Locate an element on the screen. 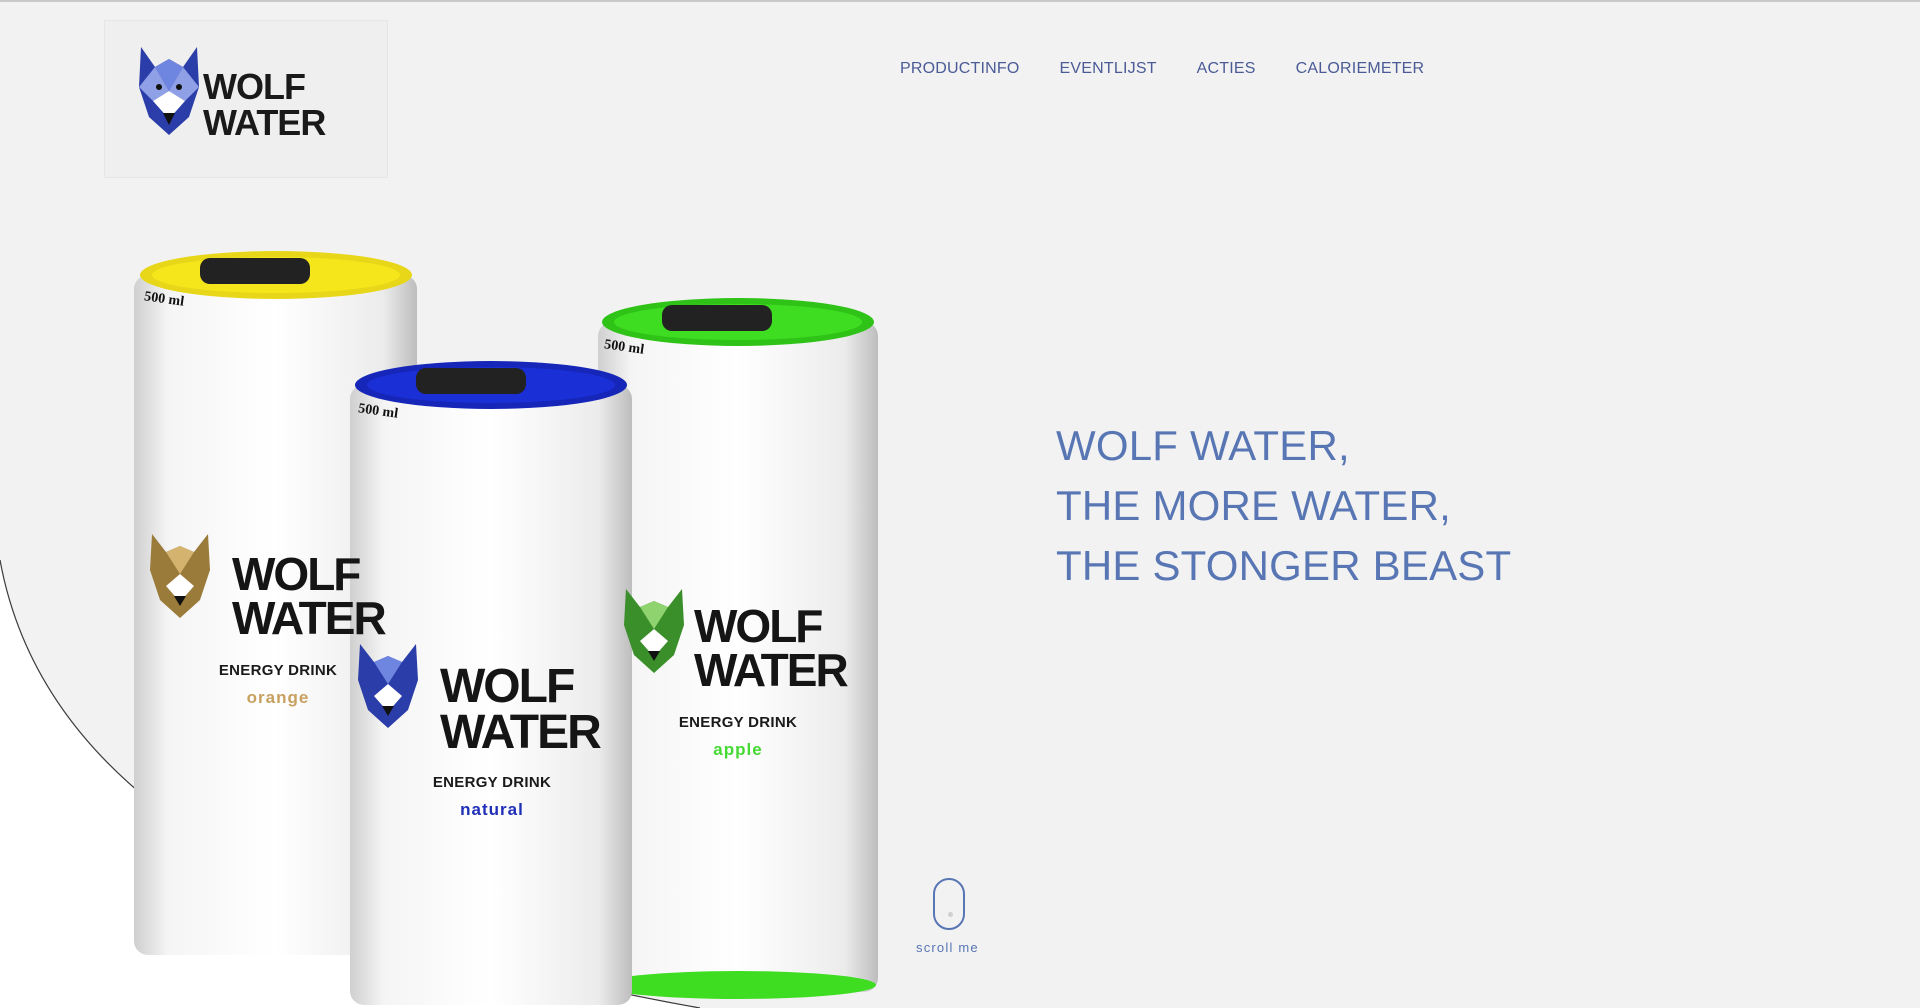 The image size is (1920, 1008). can-apple-brand-line2: WATER is located at coordinates (771, 670).